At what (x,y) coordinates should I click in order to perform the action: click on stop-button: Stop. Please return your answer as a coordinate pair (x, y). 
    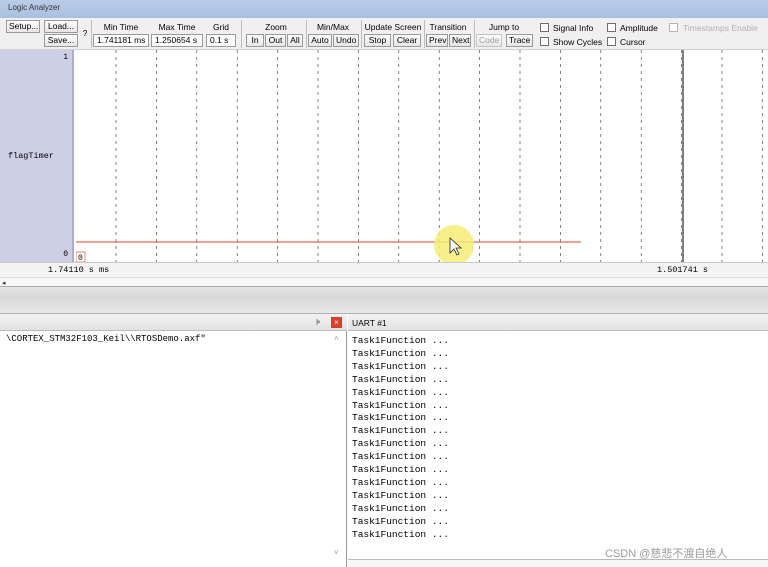
    Looking at the image, I should click on (377, 40).